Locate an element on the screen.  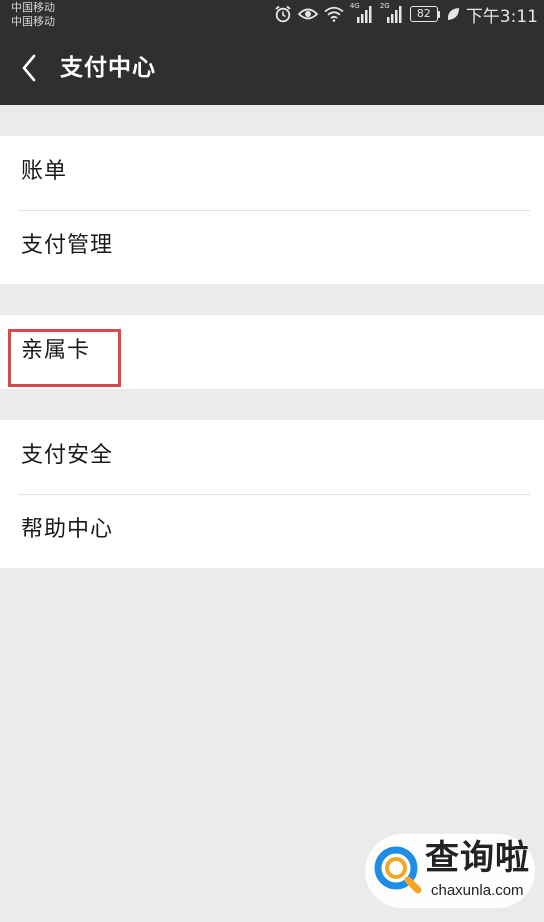
menu-item-payment-management: 支付管理 is located at coordinates (272, 247).